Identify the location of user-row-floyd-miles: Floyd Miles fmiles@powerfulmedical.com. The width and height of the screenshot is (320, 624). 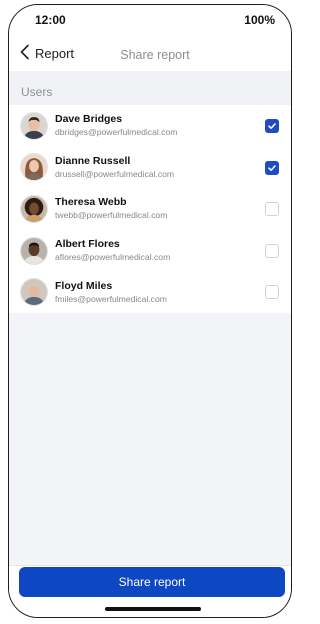
(150, 292).